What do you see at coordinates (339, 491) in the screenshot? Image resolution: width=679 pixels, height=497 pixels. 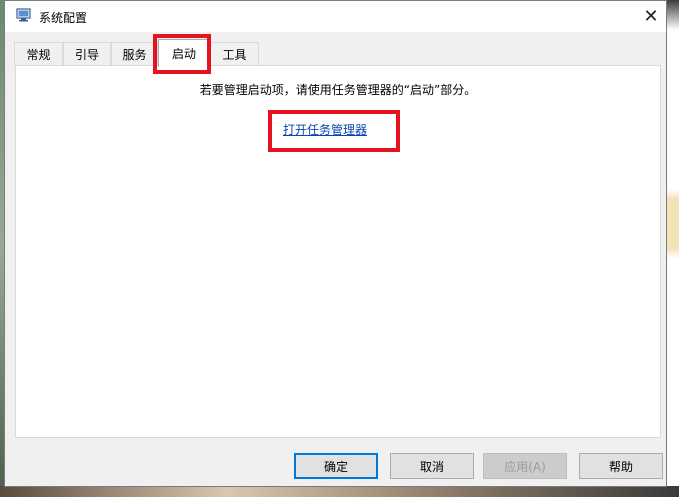 I see `desktop-background-bottom` at bounding box center [339, 491].